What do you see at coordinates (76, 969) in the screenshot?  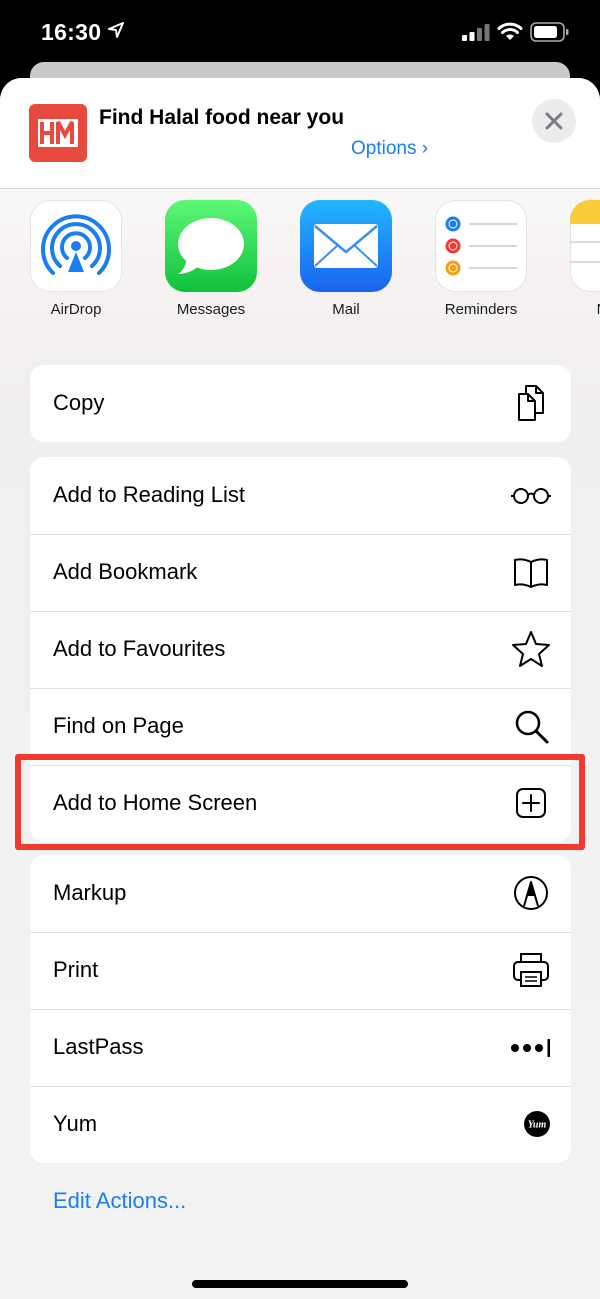 I see `action-label: Print` at bounding box center [76, 969].